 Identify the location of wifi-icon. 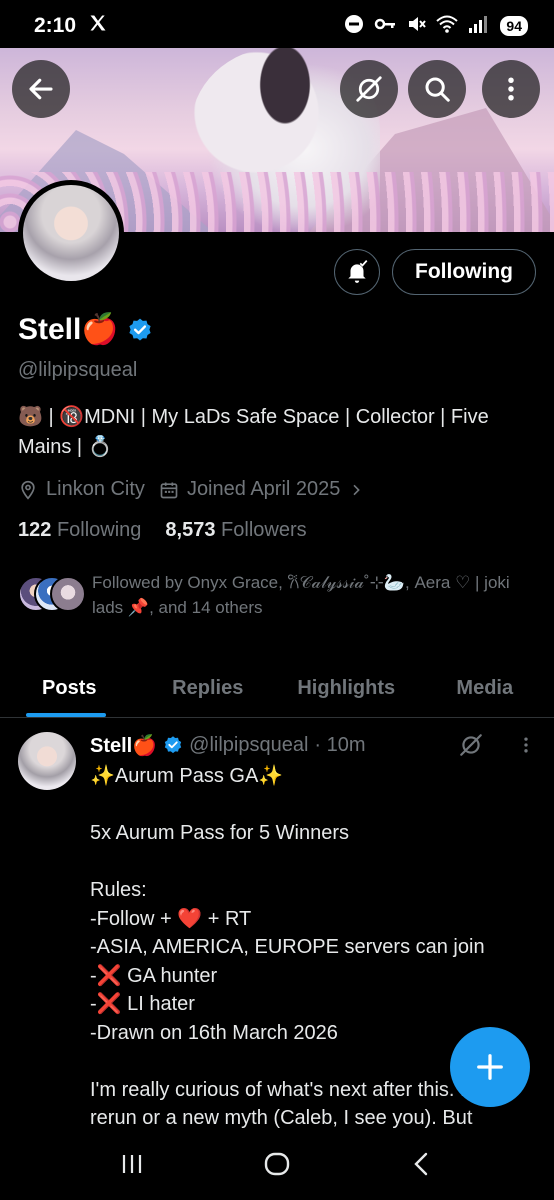
(447, 26).